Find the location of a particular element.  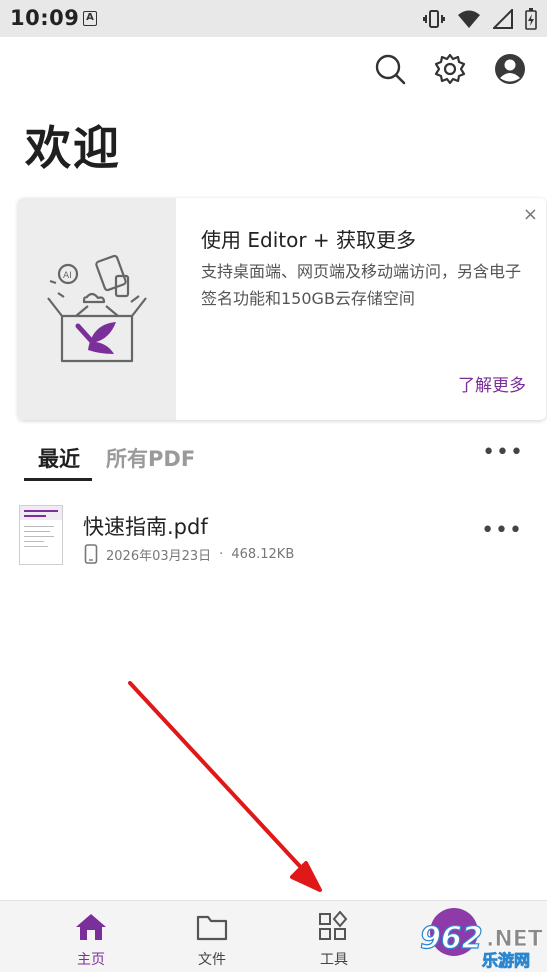

signal-icon is located at coordinates (503, 19).